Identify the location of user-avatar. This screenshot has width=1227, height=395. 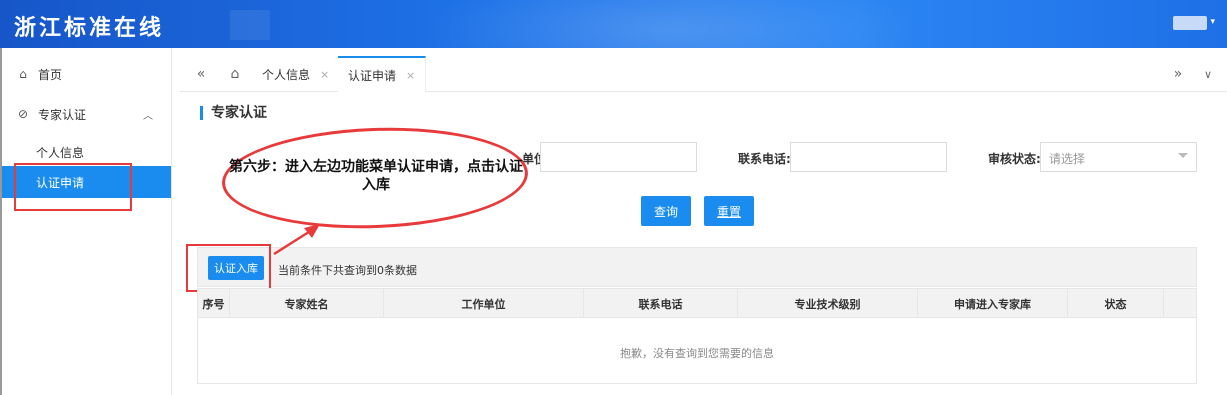
(1190, 23).